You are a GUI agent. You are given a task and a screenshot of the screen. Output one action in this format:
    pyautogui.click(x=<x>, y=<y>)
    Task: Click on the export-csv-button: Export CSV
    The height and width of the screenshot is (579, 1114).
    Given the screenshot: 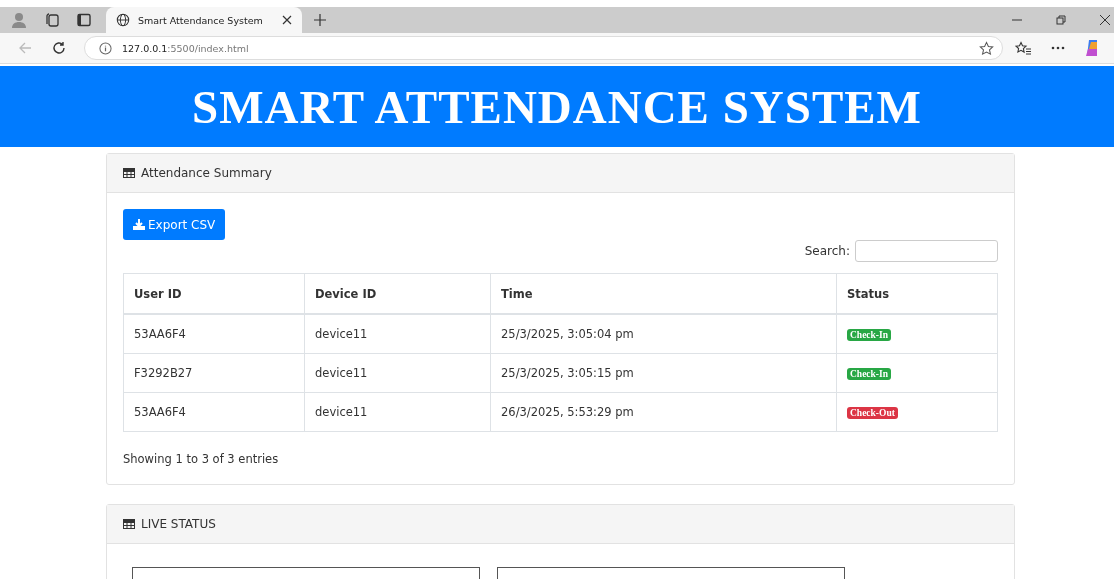 What is the action you would take?
    pyautogui.click(x=174, y=224)
    